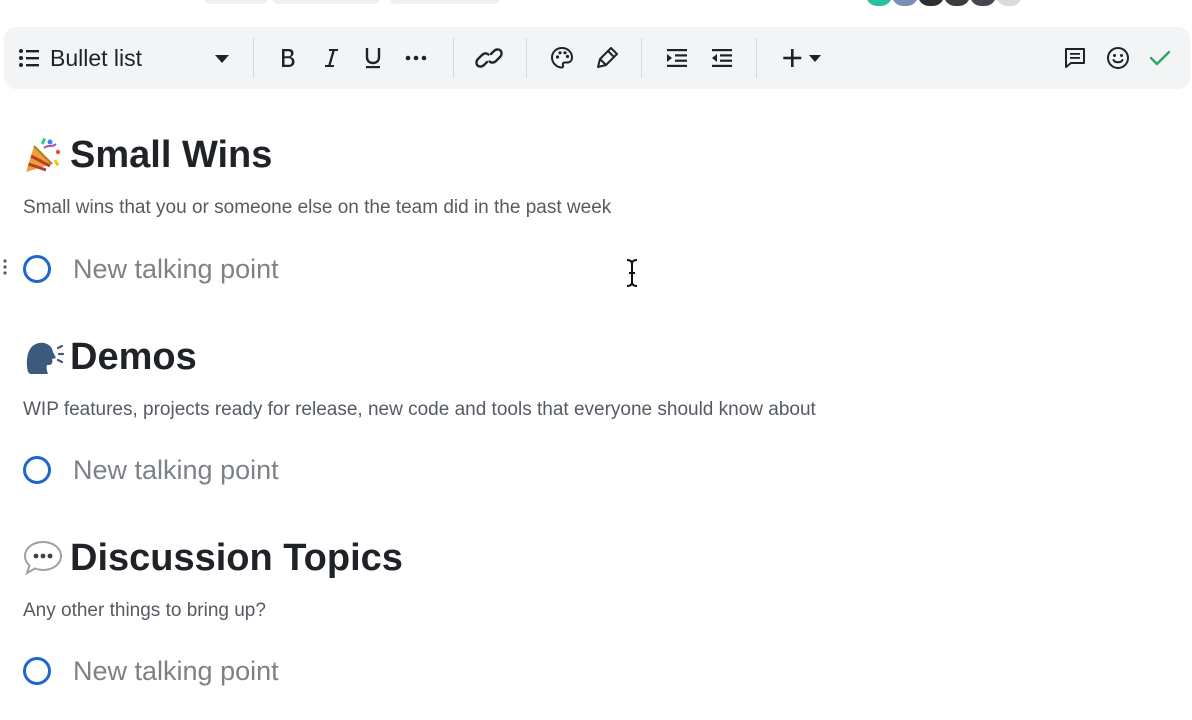 Image resolution: width=1192 pixels, height=720 pixels. I want to click on plus-dropdown-icon, so click(804, 58).